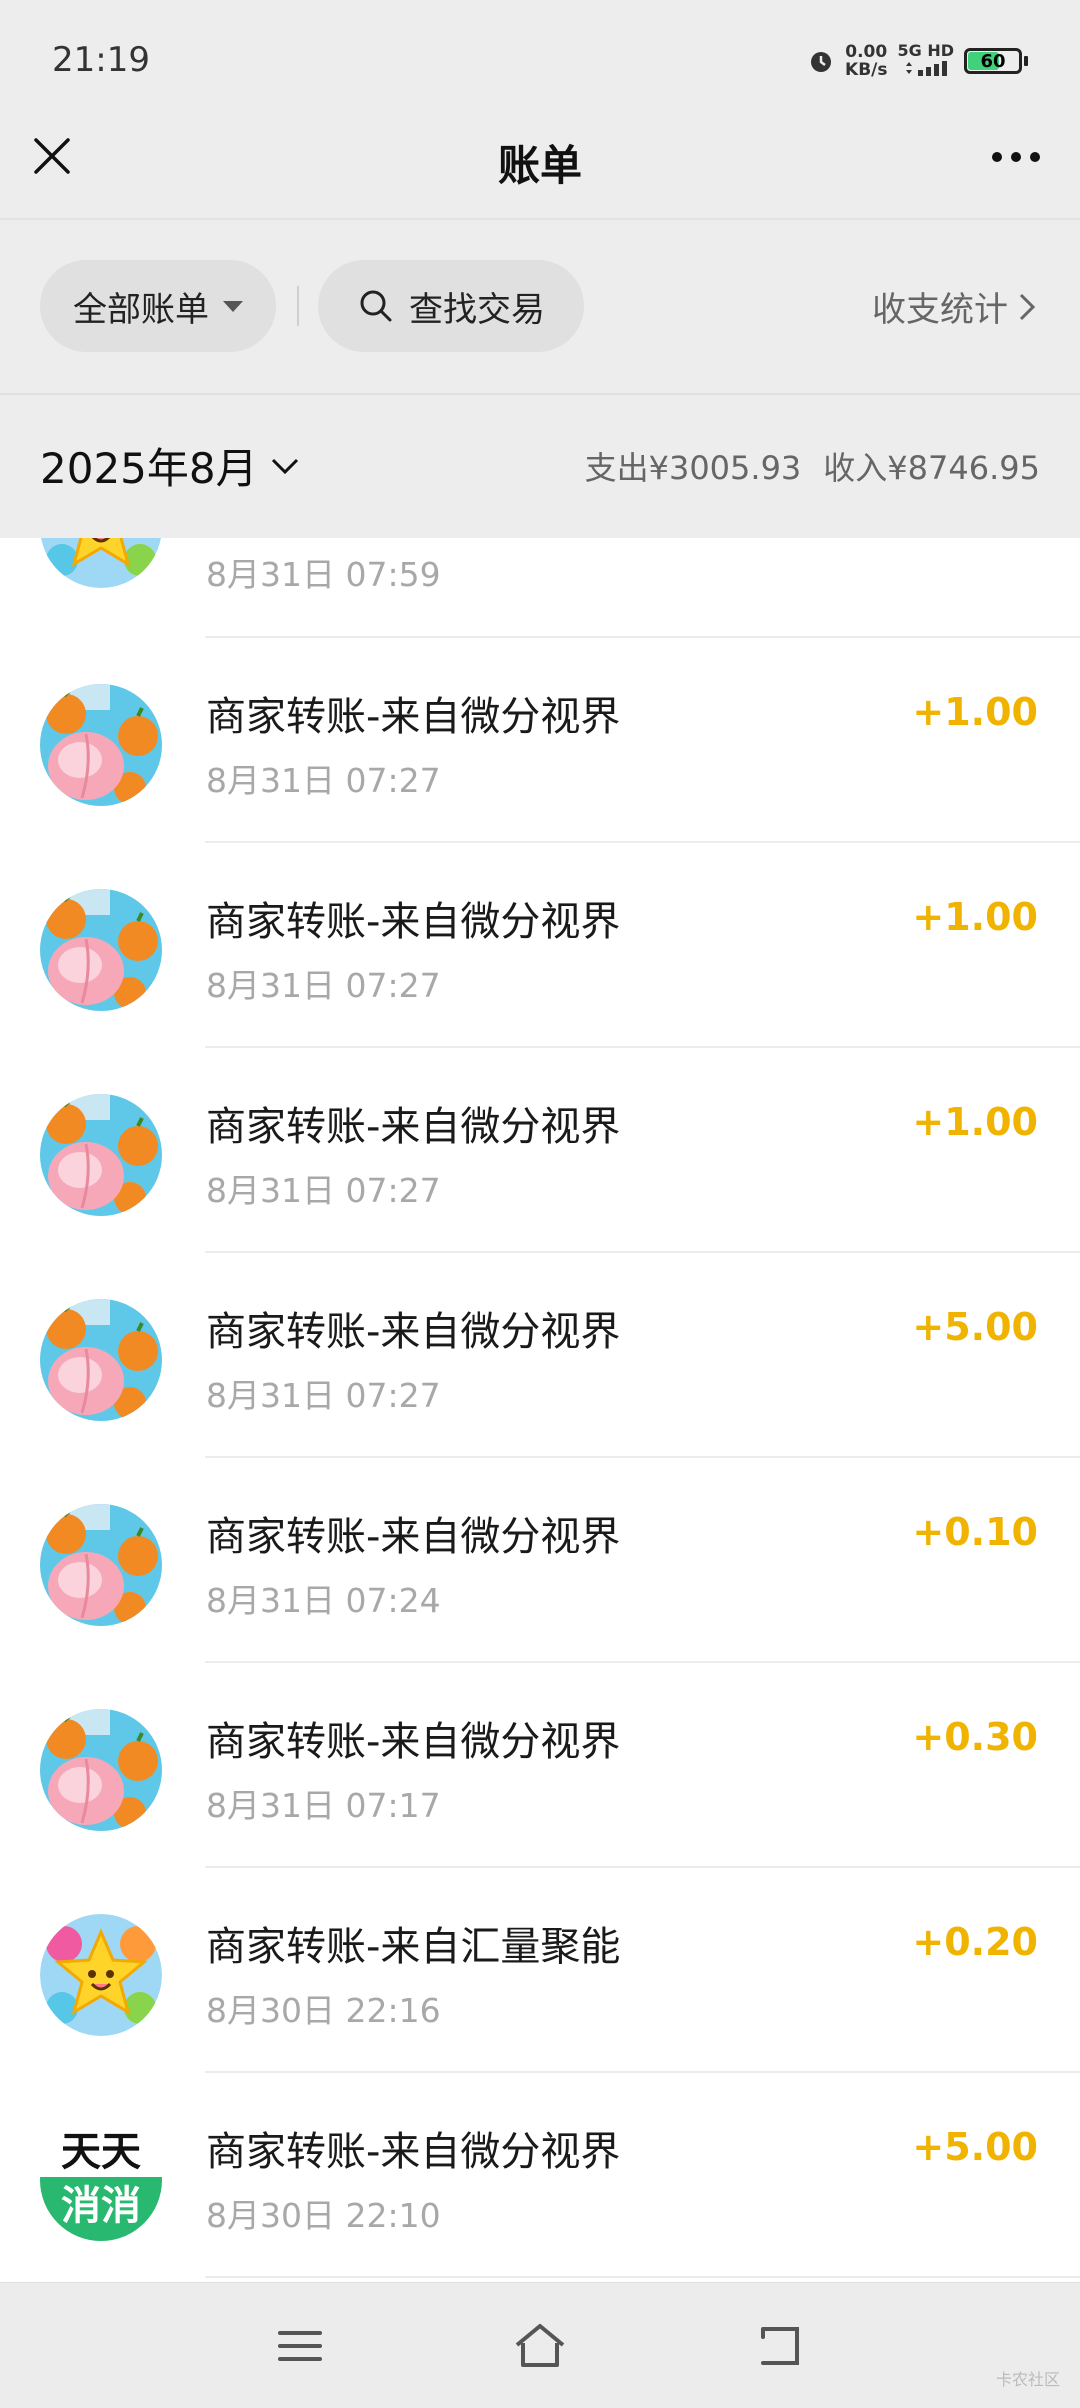 The width and height of the screenshot is (1080, 2408). What do you see at coordinates (101, 2152) in the screenshot?
I see `svg-text: 天天` at bounding box center [101, 2152].